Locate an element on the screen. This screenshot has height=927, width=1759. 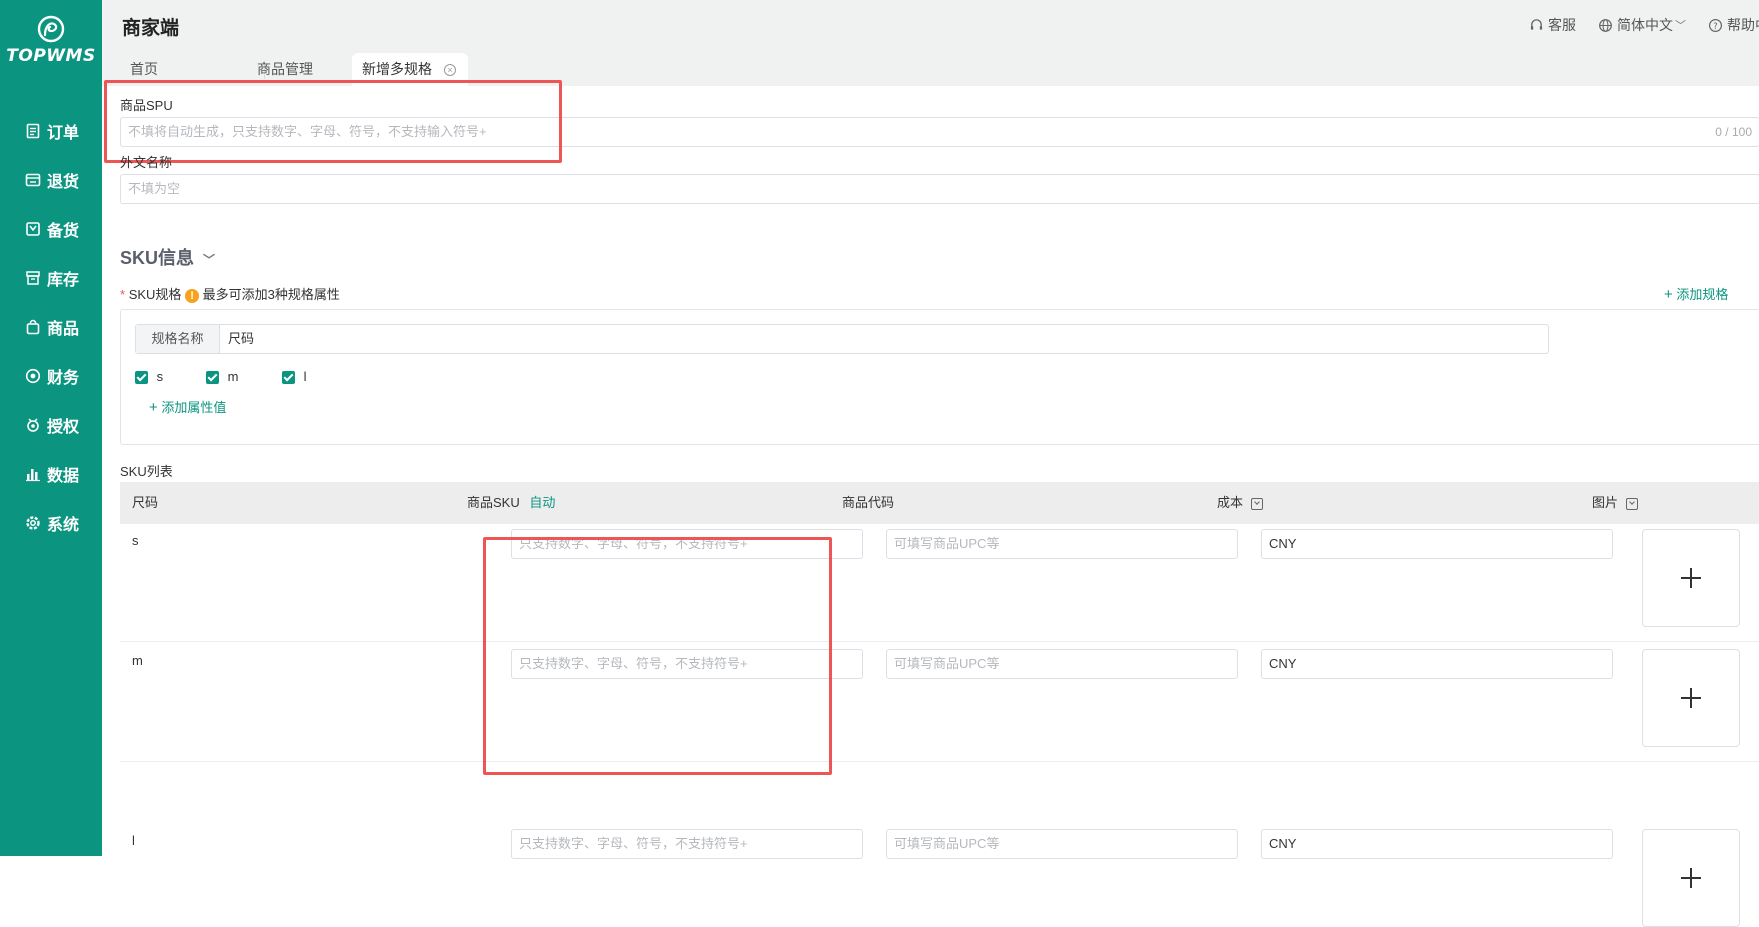
globe-icon is located at coordinates (1605, 25).